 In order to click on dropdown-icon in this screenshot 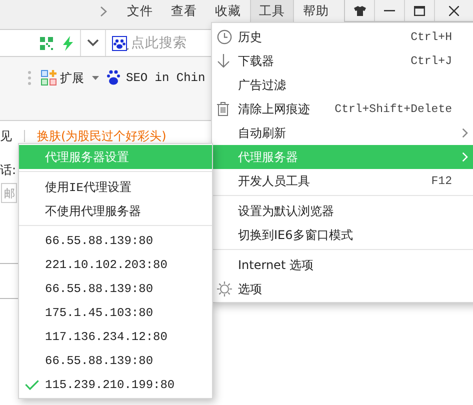, I will do `click(95, 78)`.